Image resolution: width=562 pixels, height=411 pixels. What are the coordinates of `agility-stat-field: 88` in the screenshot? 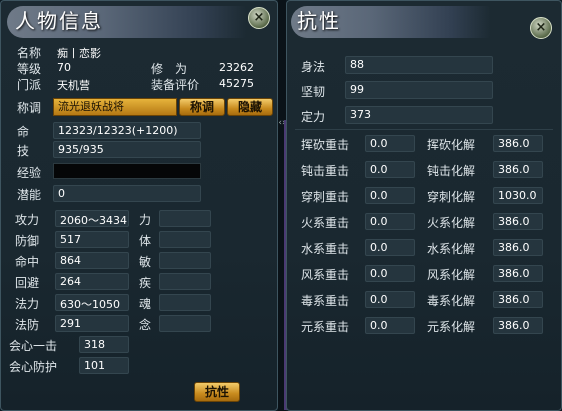 It's located at (419, 65).